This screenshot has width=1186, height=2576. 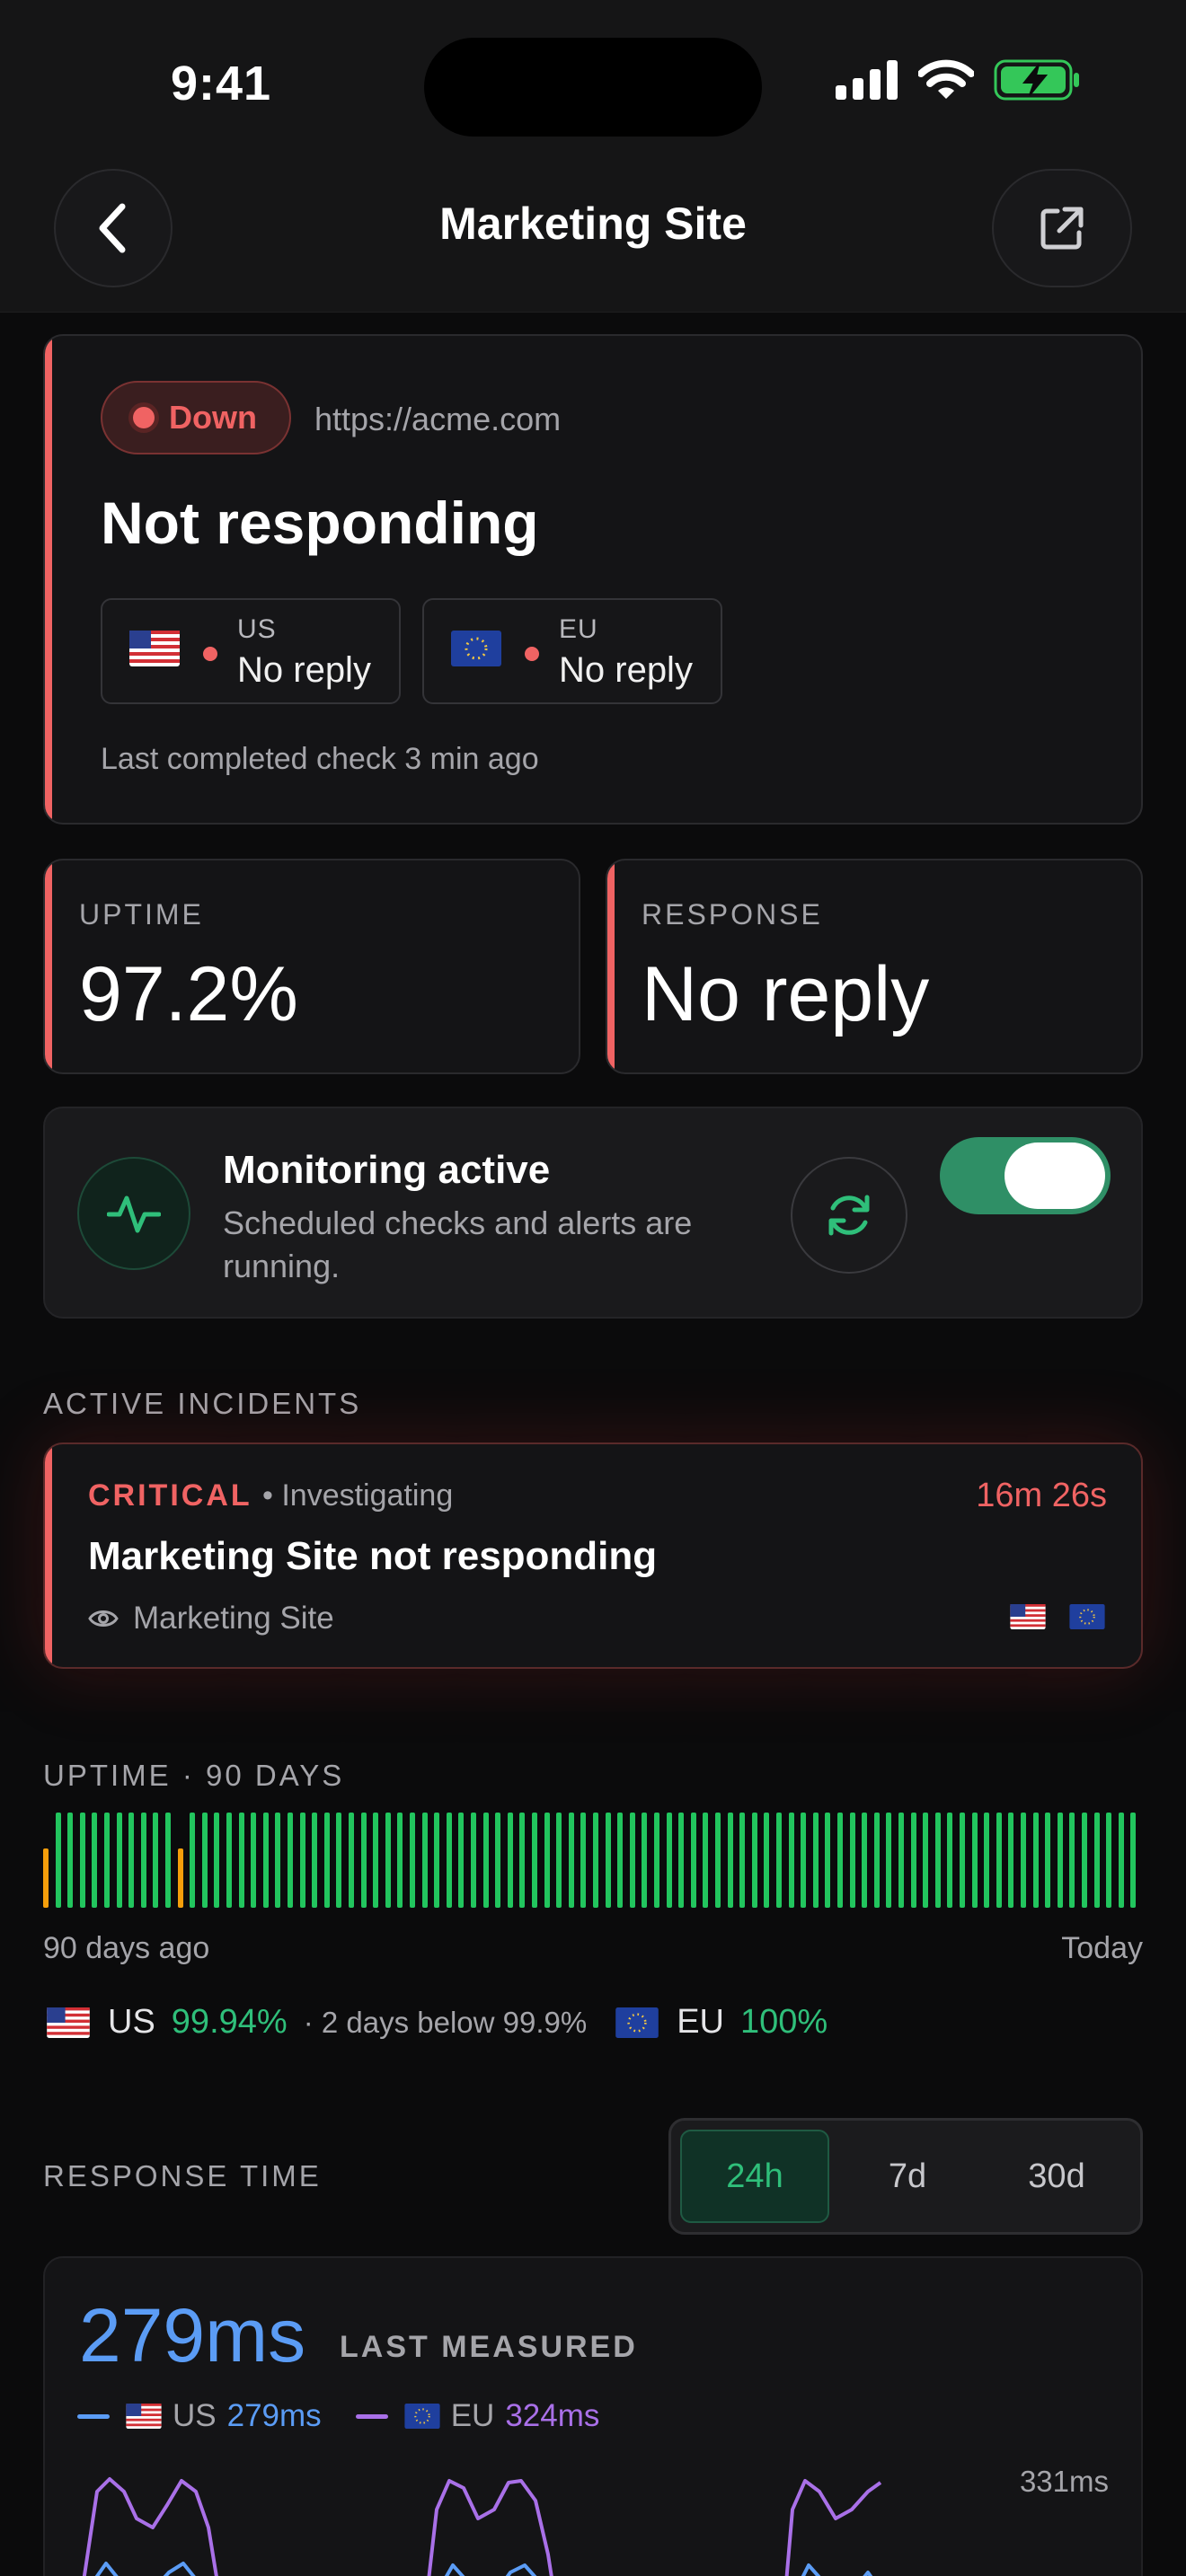 I want to click on open-external-button, so click(x=1062, y=228).